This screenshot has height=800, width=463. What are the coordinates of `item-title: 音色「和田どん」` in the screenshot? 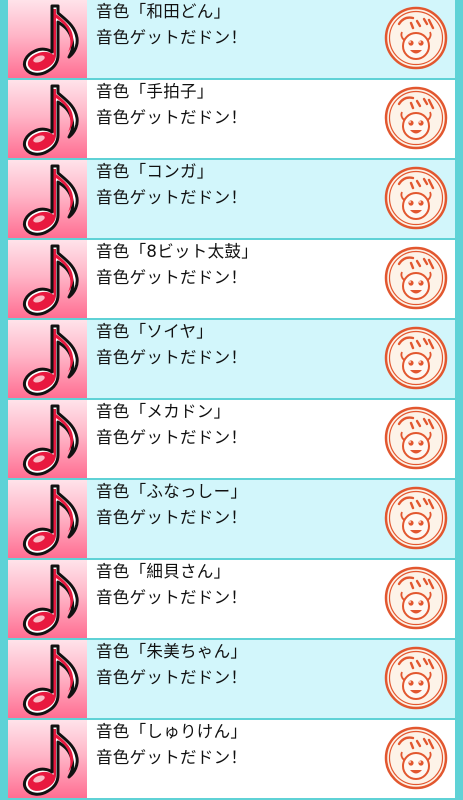 It's located at (163, 11).